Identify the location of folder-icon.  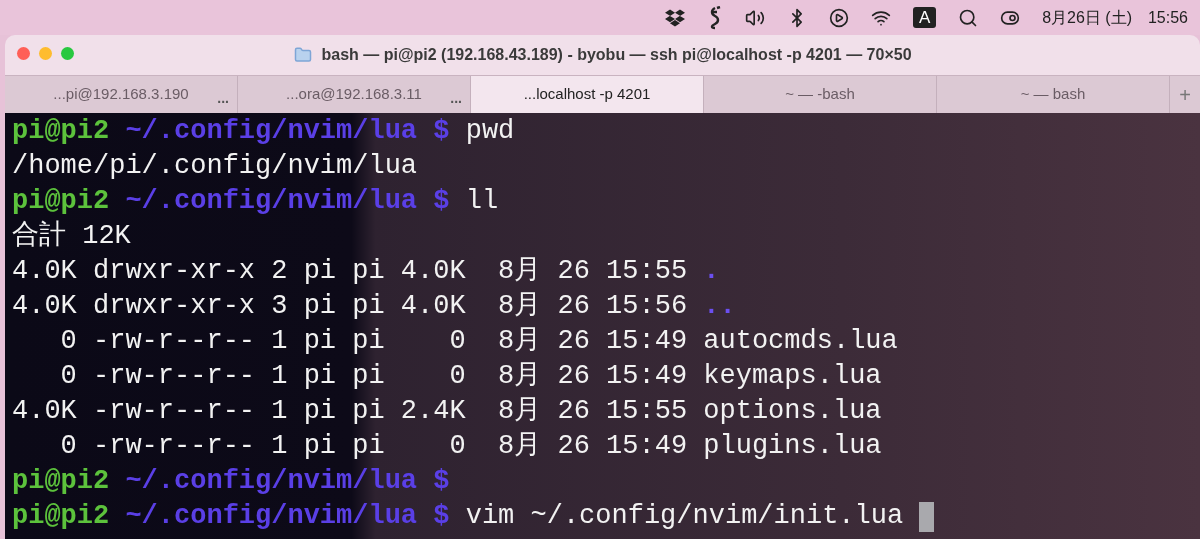
(303, 55).